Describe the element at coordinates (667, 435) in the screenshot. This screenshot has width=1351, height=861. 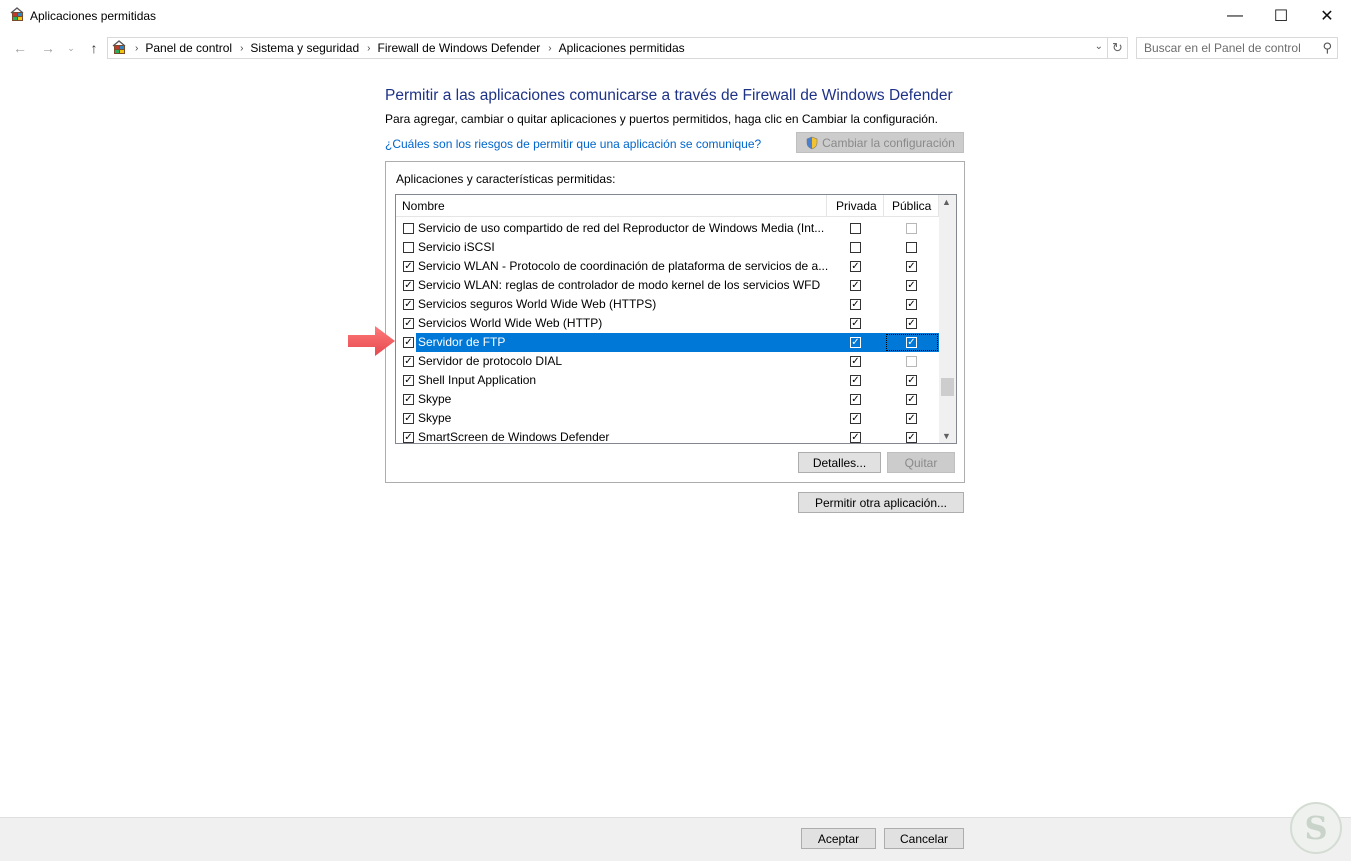
I see `table-row: ✓ SmartScreen de Windows Defender ✓ ✓` at that location.